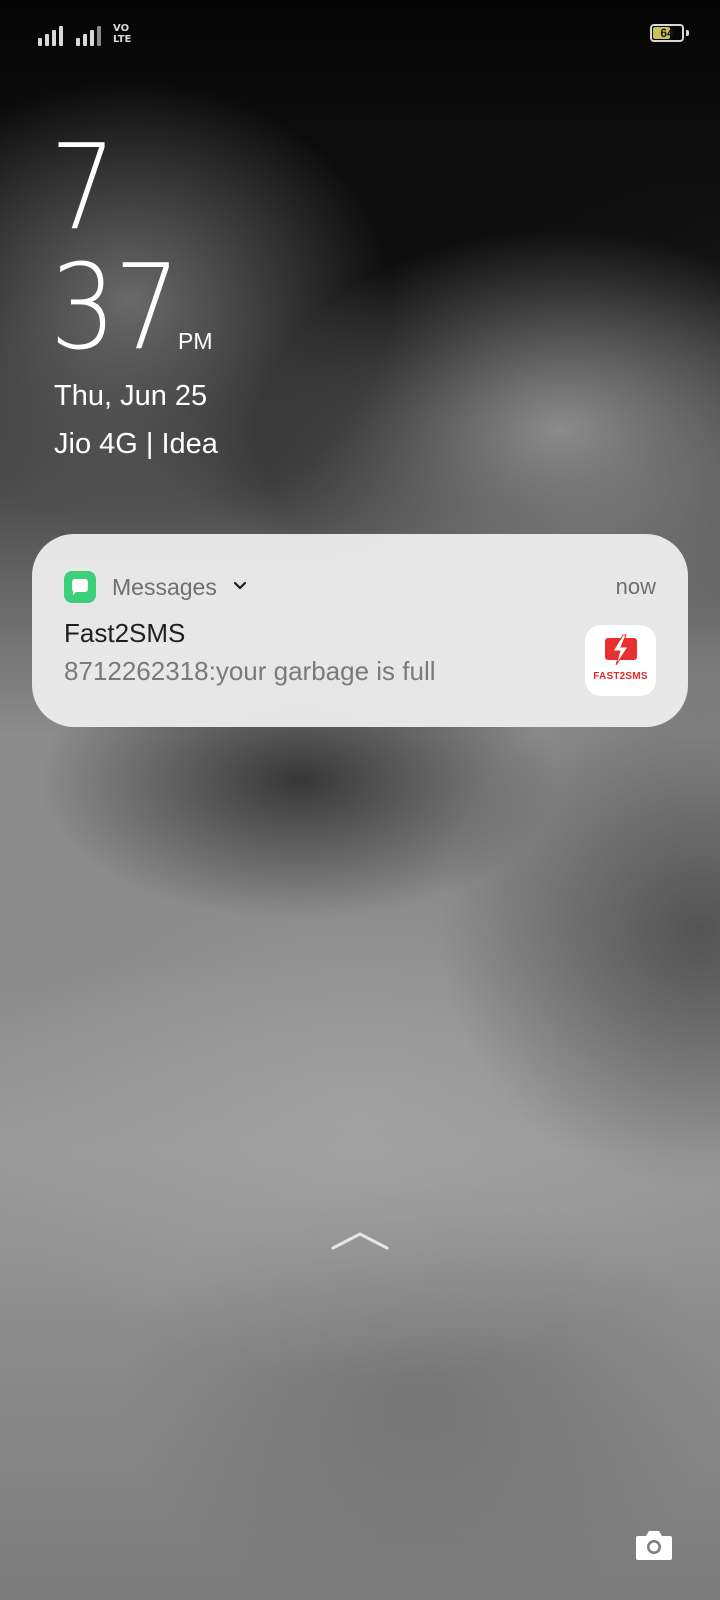 The width and height of the screenshot is (720, 1600). I want to click on battery-level: 64, so click(667, 33).